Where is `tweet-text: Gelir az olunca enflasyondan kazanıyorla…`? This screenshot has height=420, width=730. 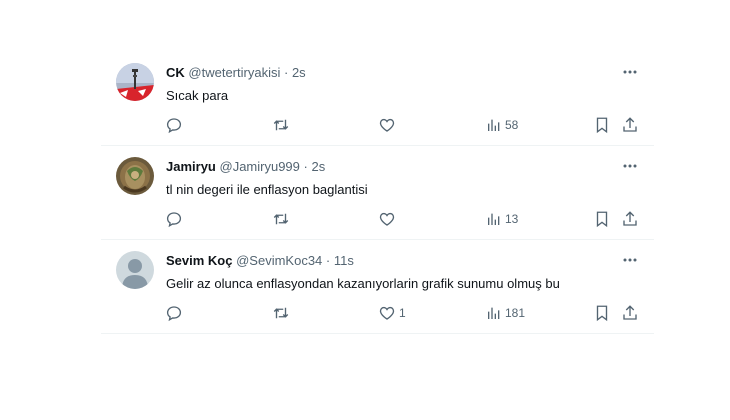
tweet-text: Gelir az olunca enflasyondan kazanıyorla… is located at coordinates (363, 283).